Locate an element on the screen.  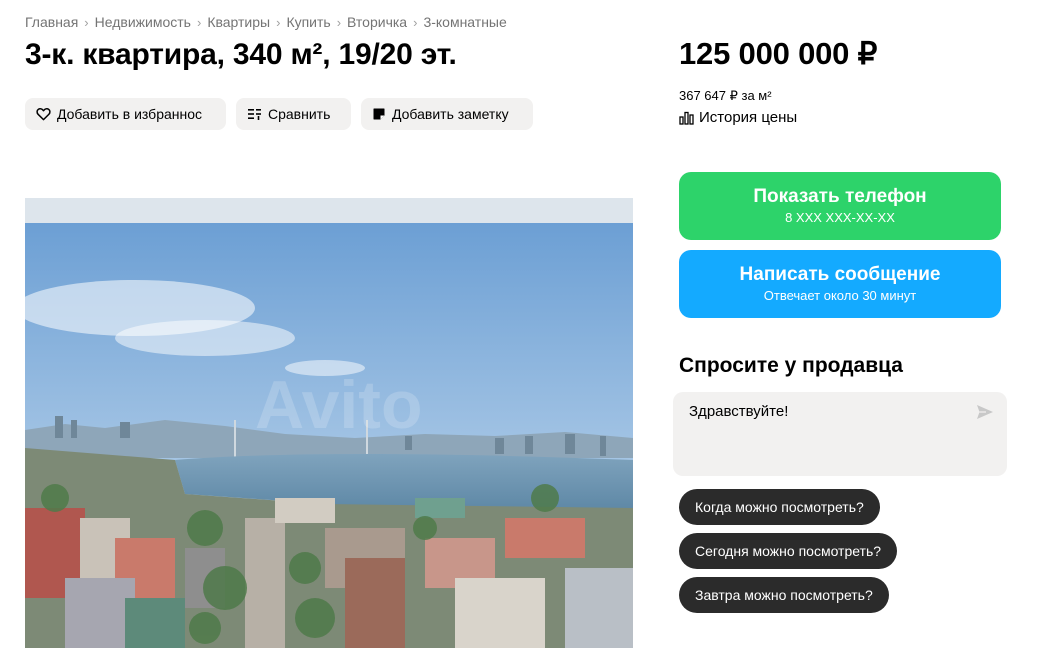
breadcrumb-3-rooms: 3-комнатные is located at coordinates (464, 22).